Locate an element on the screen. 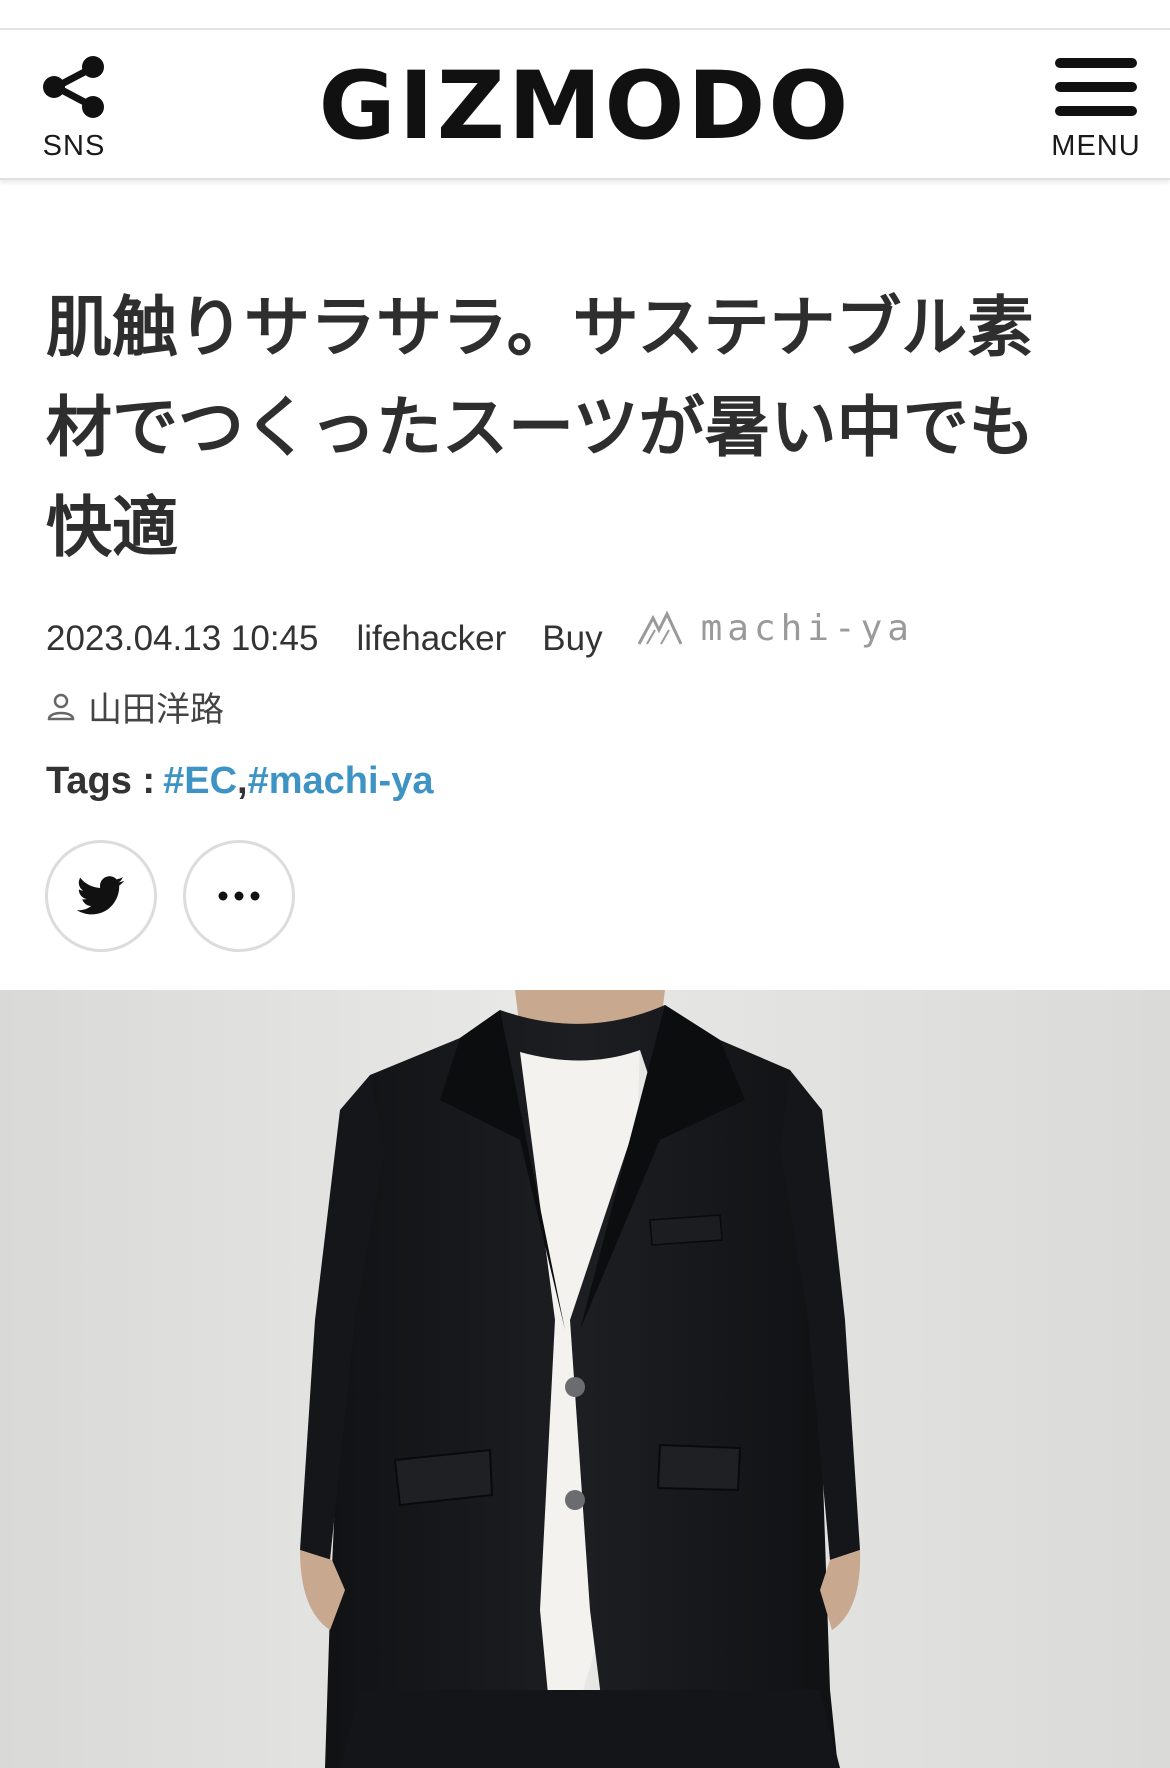 This screenshot has width=1170, height=1768. partner-logo: machi-ya is located at coordinates (775, 628).